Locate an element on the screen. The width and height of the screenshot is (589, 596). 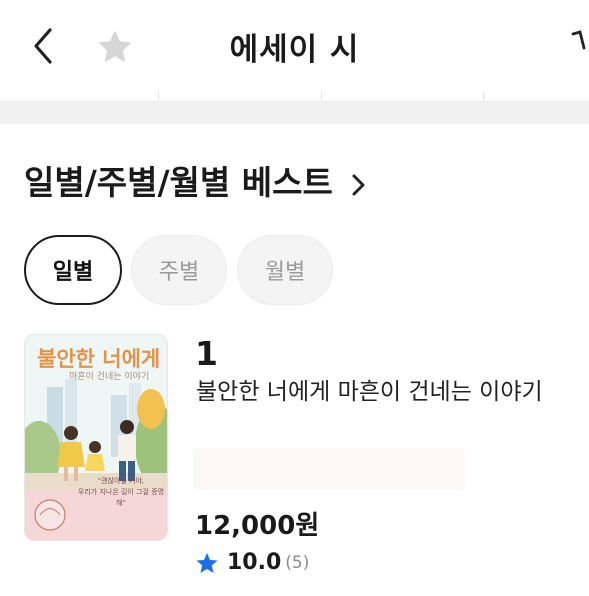
book-title: 불안한 너에게 마흔이 건네는 이야기 is located at coordinates (376, 392).